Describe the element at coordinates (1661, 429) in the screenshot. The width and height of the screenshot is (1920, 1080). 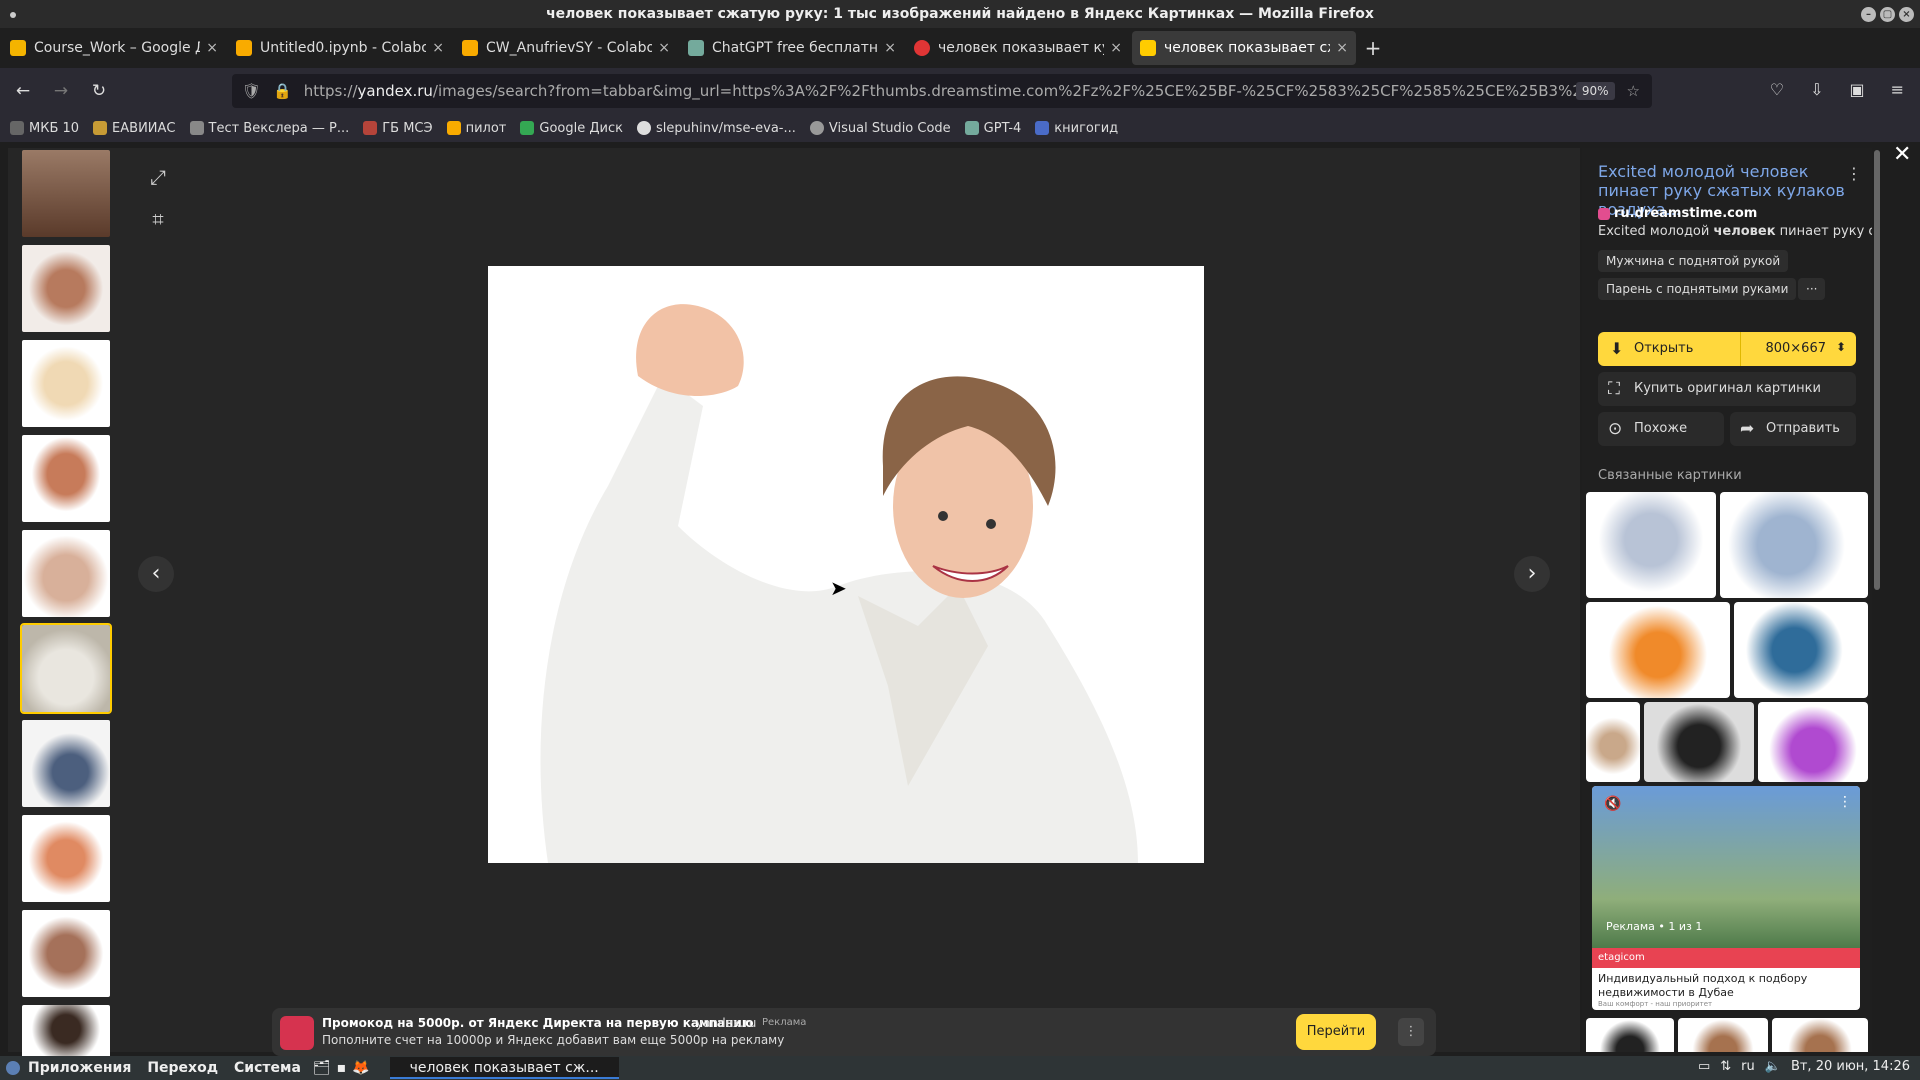
I see `similar-button: ⊙ Похоже` at that location.